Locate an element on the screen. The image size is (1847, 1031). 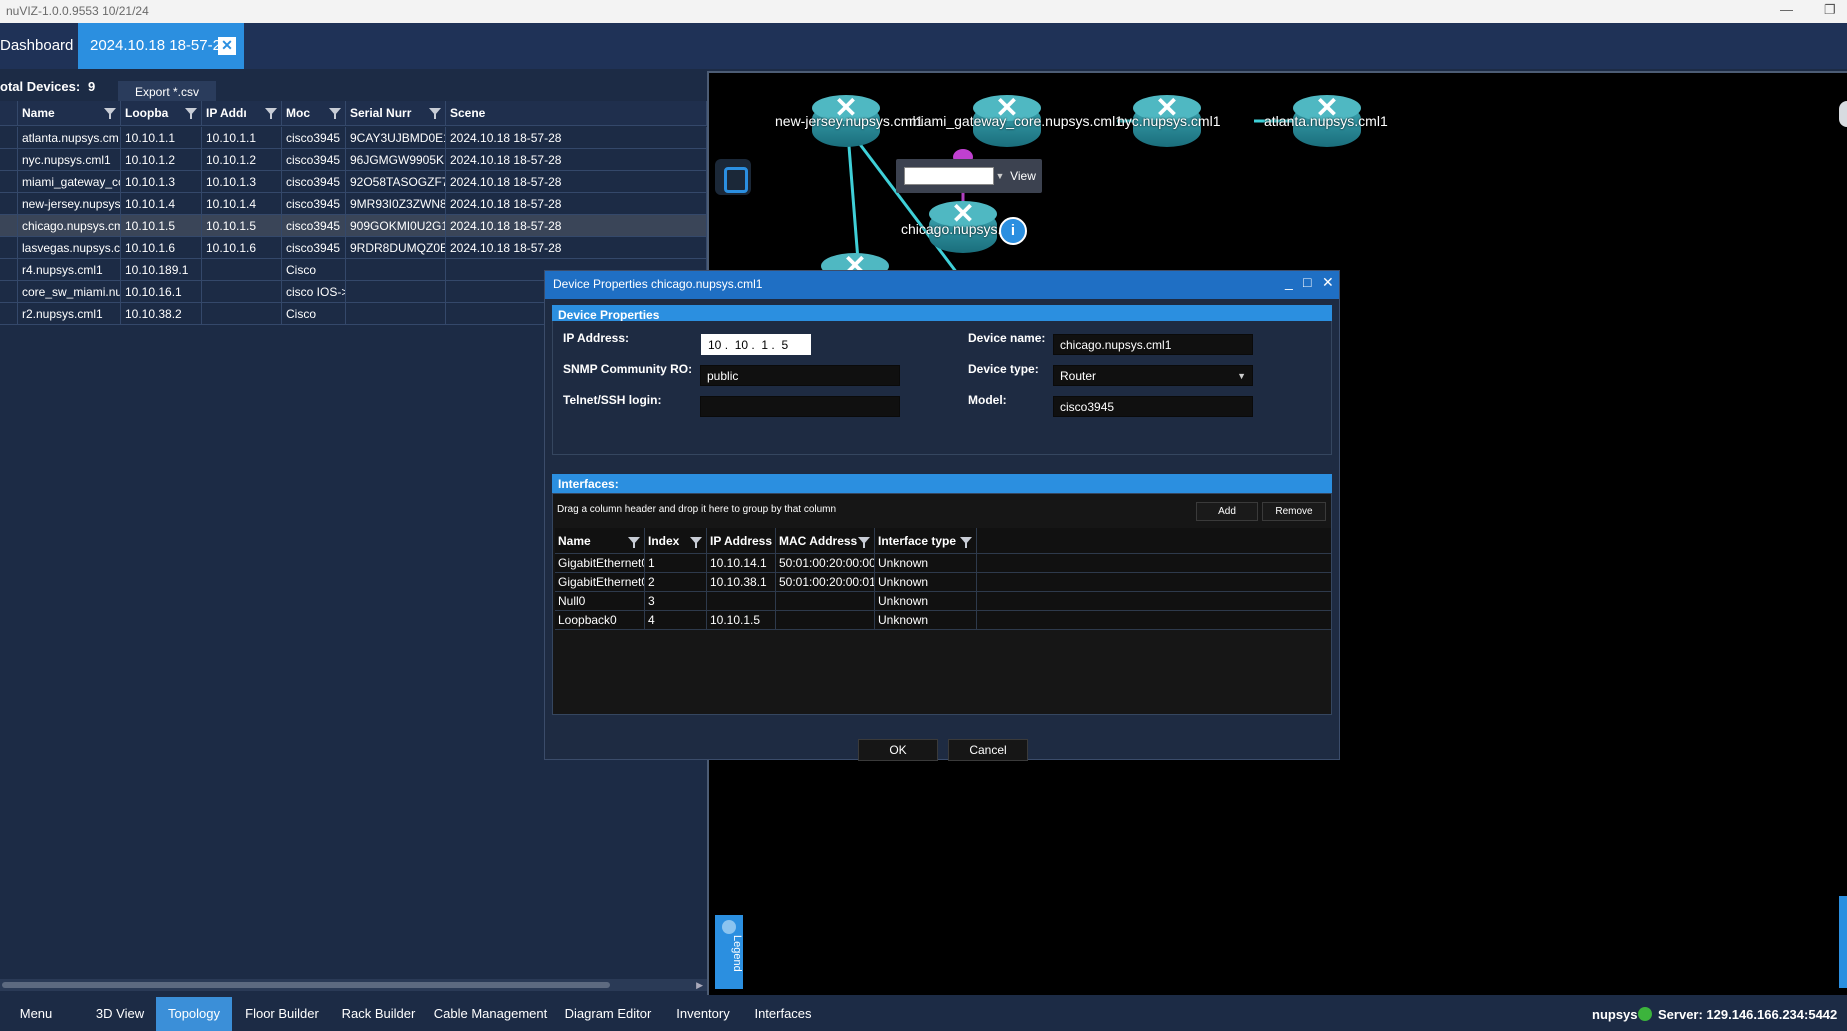
table-cell: 10.10.1.1 is located at coordinates (242, 138).